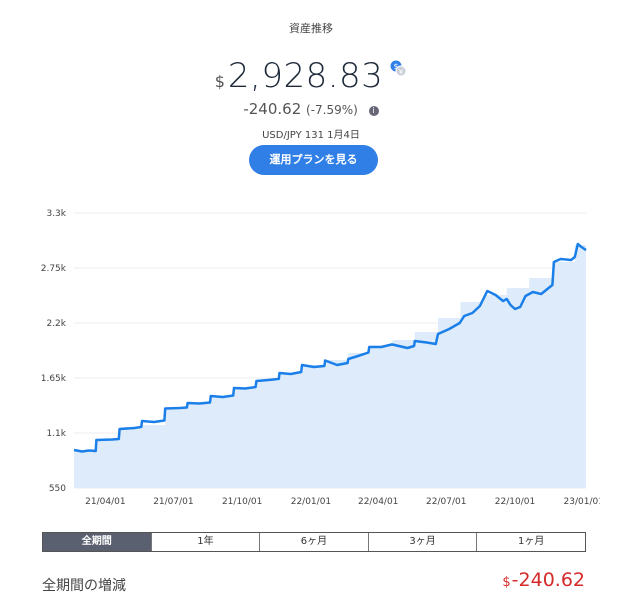 This screenshot has height=600, width=622. I want to click on y-tick-label: 3.3k, so click(56, 214).